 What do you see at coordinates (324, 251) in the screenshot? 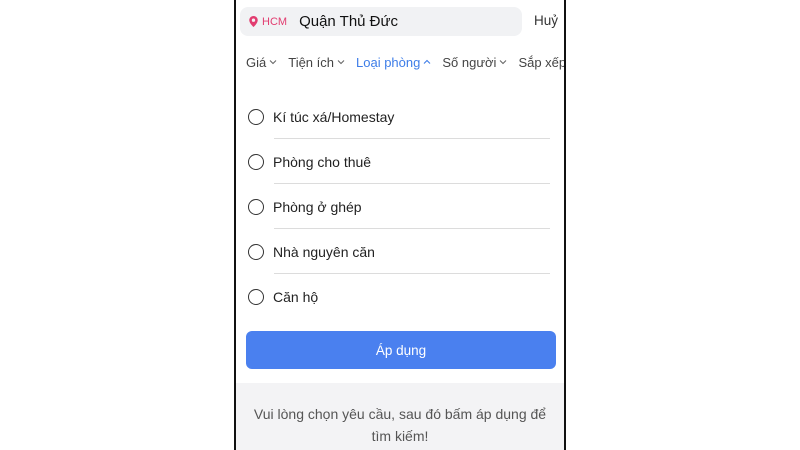
I see `room-type-label: Nhà nguyên căn` at bounding box center [324, 251].